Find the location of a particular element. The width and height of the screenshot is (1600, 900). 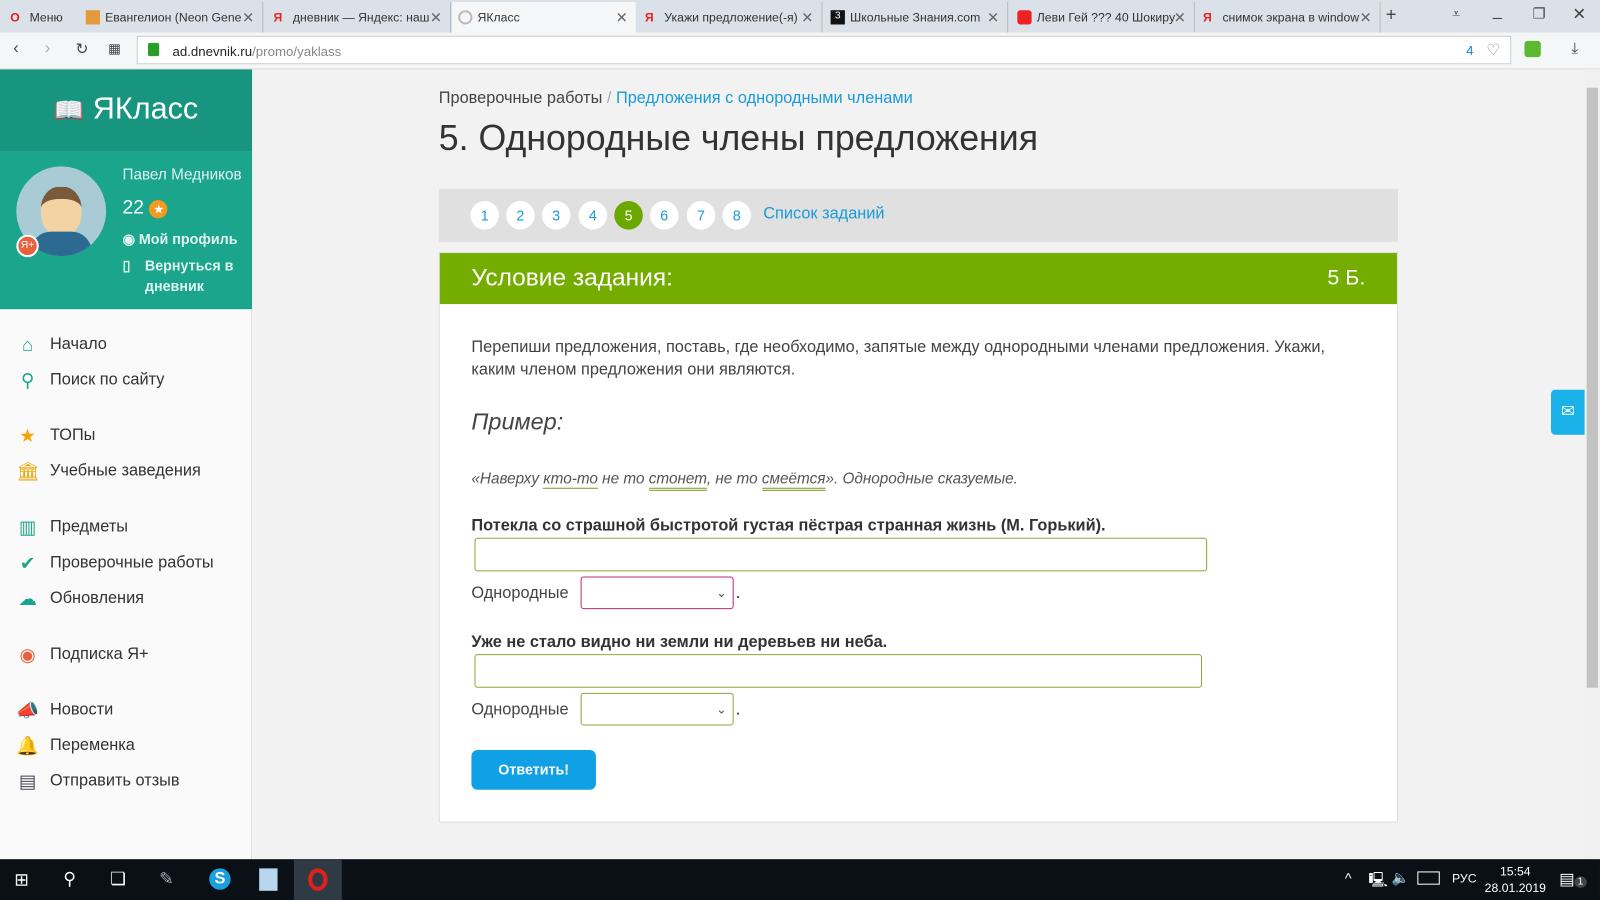

yaplus-badge-icon: Я+ is located at coordinates (27, 246).